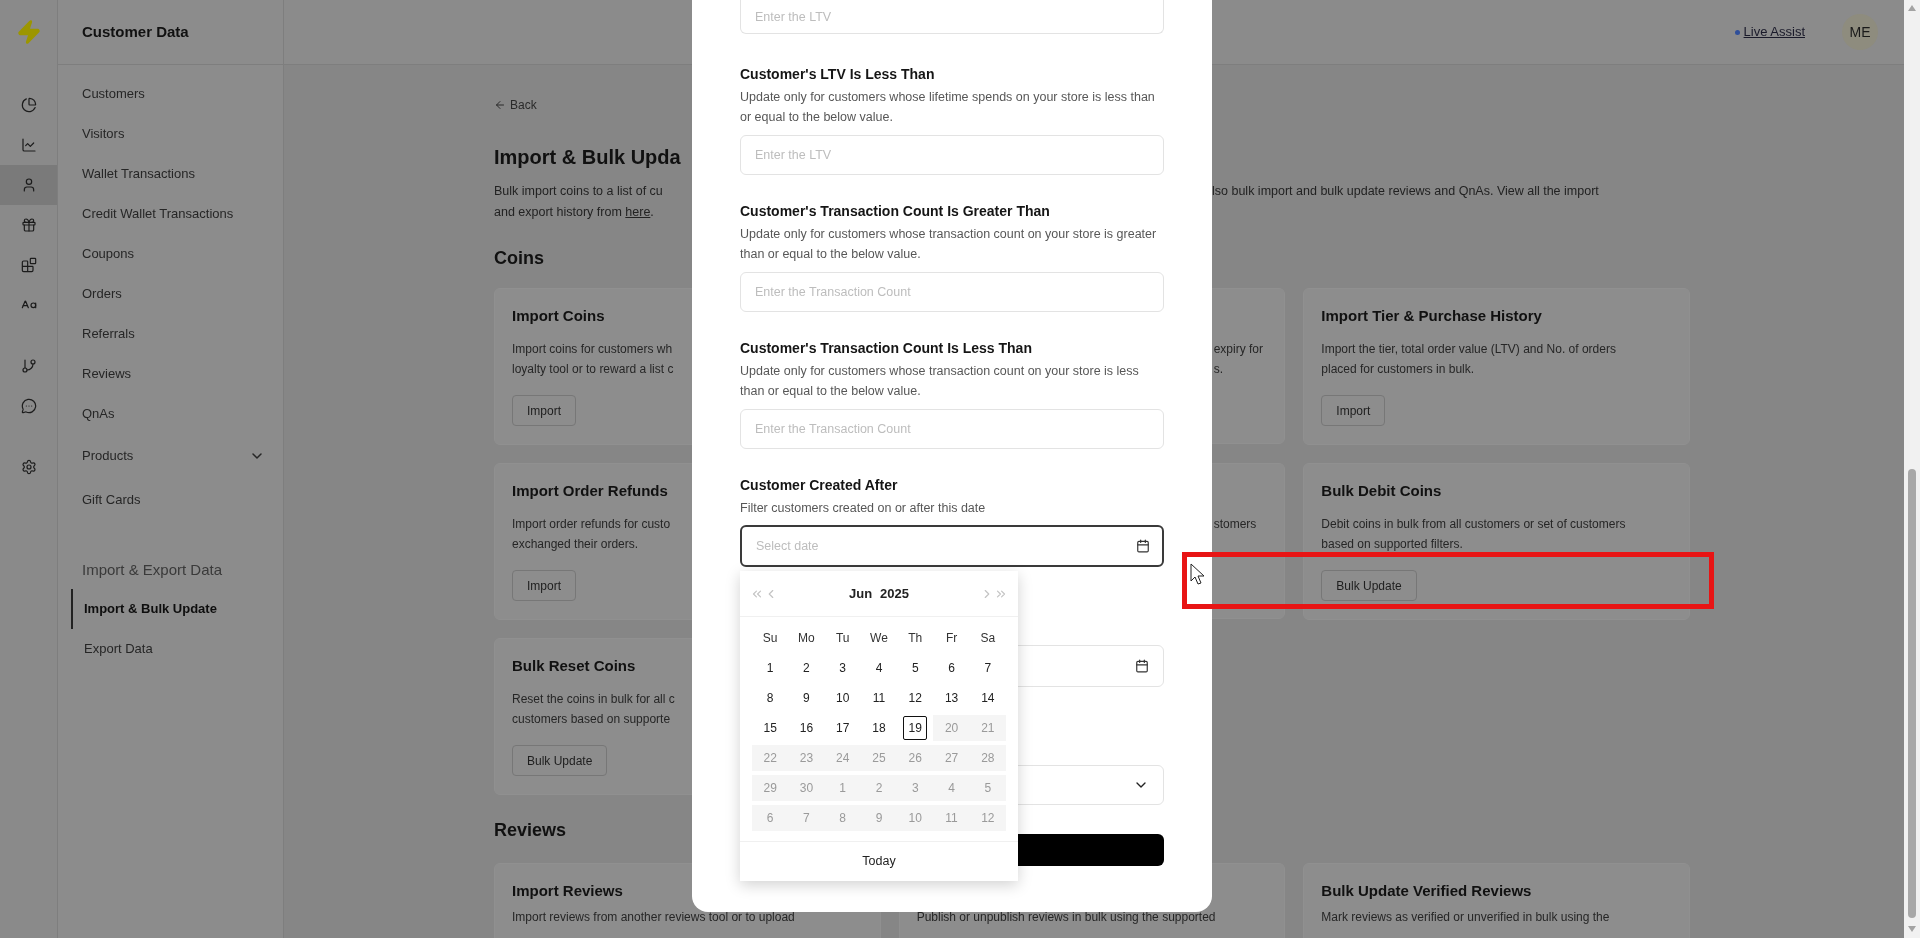 The height and width of the screenshot is (938, 1920). I want to click on filter-description: Filter customers created on or after this date, so click(863, 508).